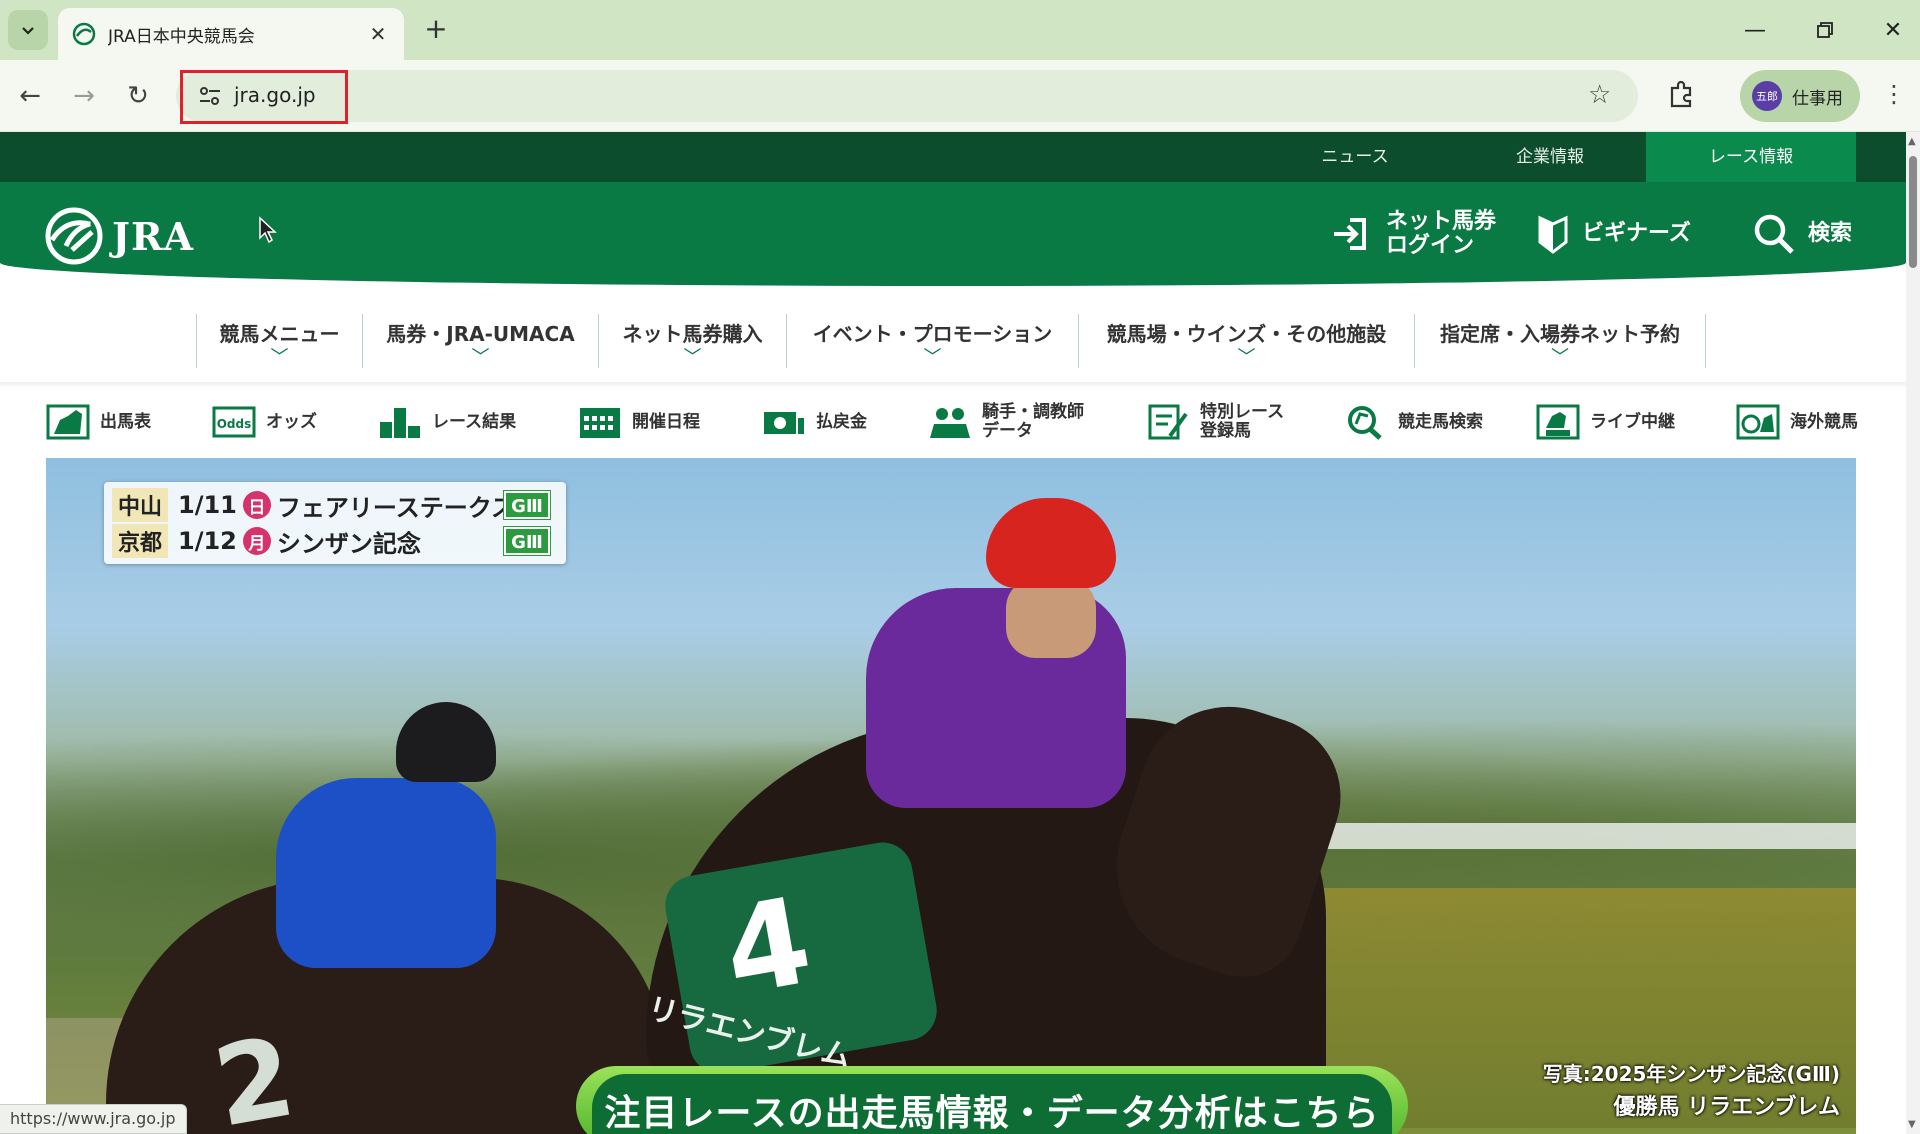  I want to click on quick-nav-special-race: 特別レース 登録馬, so click(1215, 422).